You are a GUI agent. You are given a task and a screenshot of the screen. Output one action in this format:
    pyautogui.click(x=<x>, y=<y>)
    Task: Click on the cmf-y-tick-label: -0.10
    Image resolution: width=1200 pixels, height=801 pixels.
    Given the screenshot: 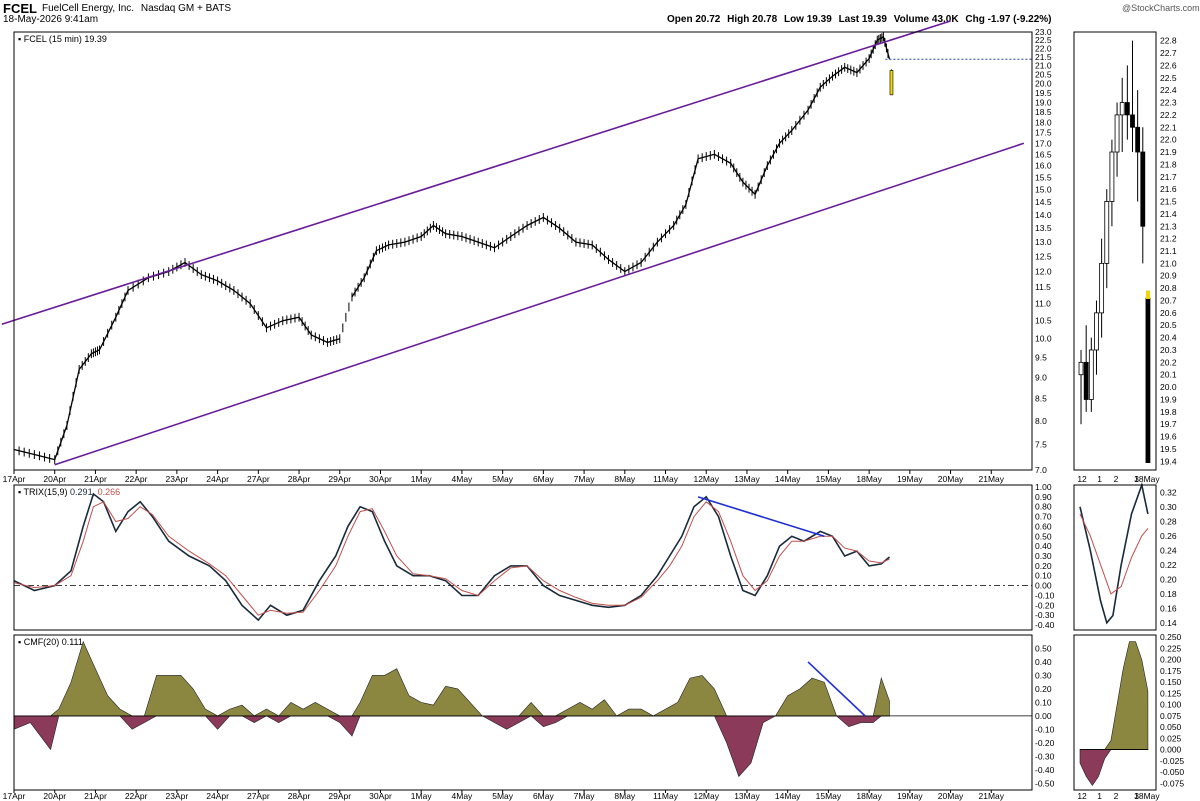 What is the action you would take?
    pyautogui.click(x=1045, y=729)
    